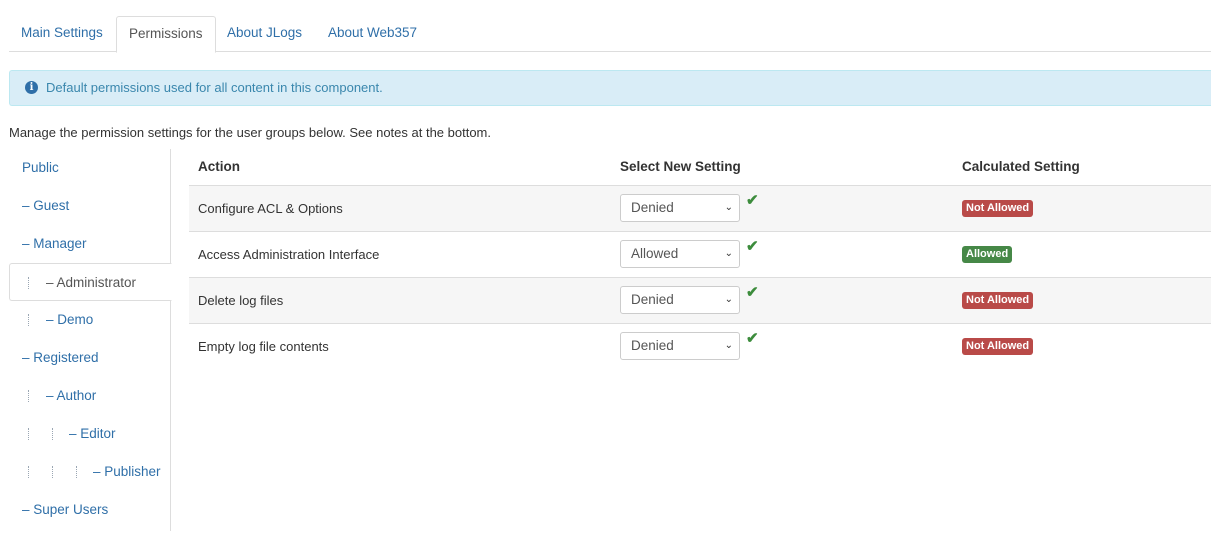  I want to click on group-label: Public, so click(40, 167).